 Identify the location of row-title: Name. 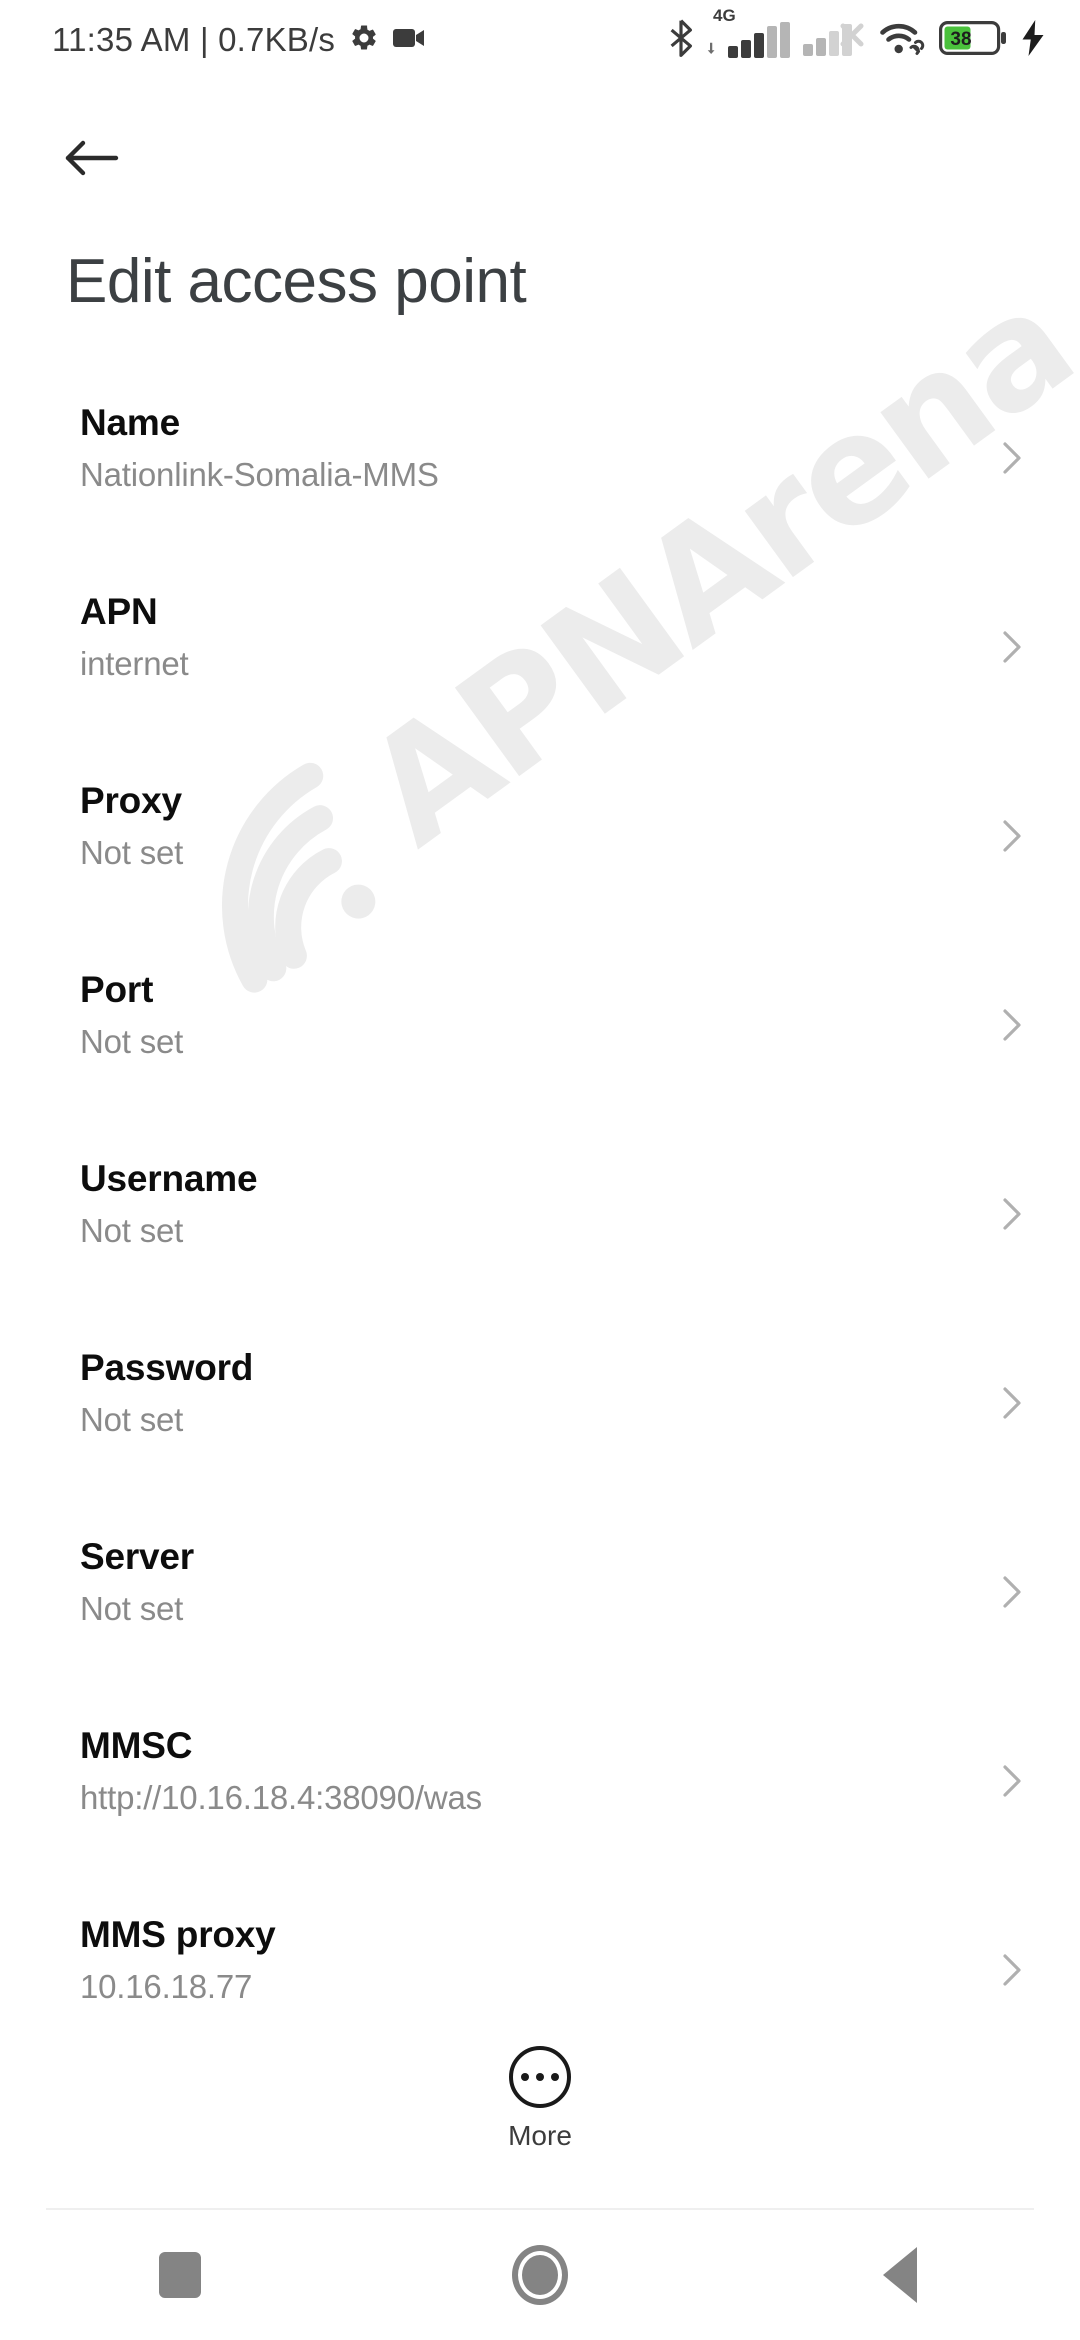
(130, 422).